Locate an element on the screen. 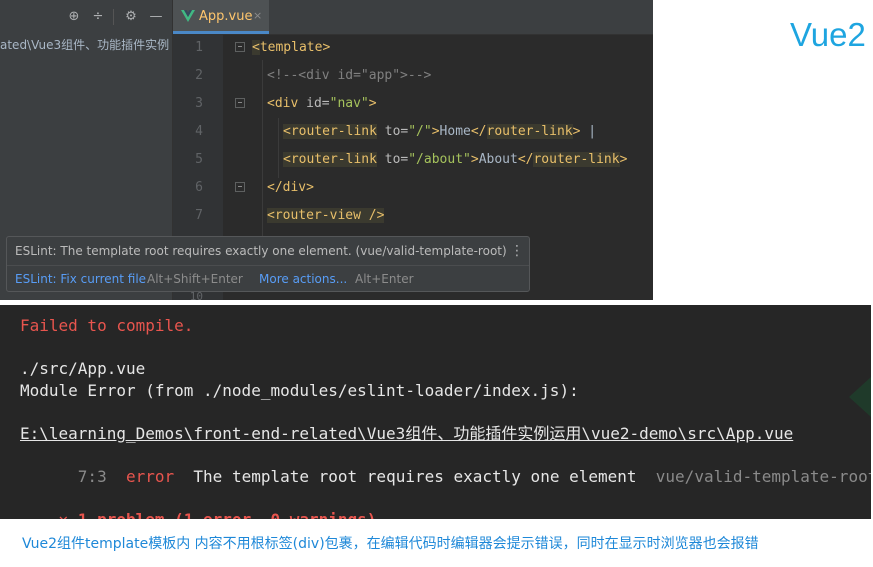 Image resolution: width=873 pixels, height=567 pixels. project-toolbar: ⊕ ÷ ⚙ — is located at coordinates (86, 17).